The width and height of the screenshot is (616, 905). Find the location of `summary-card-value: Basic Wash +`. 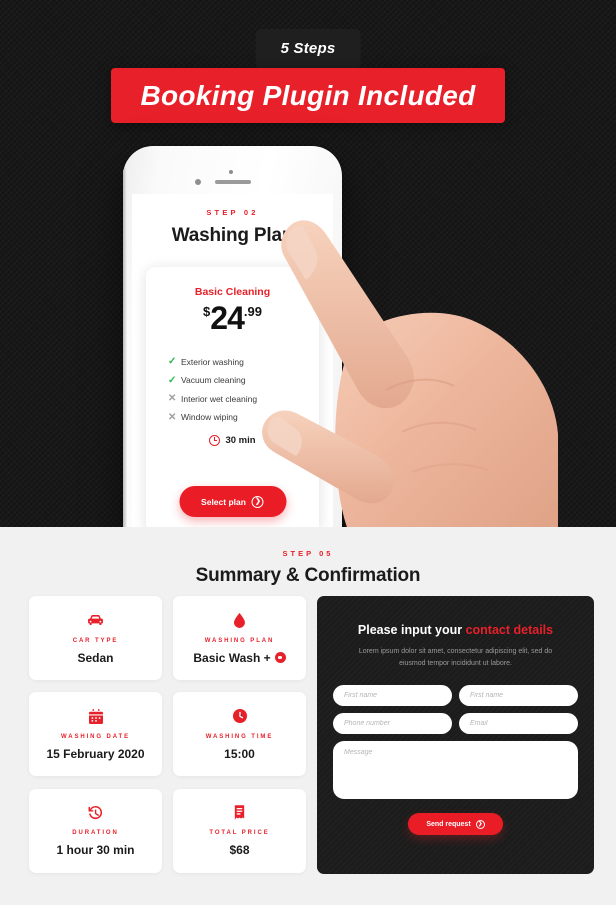

summary-card-value: Basic Wash + is located at coordinates (232, 657).